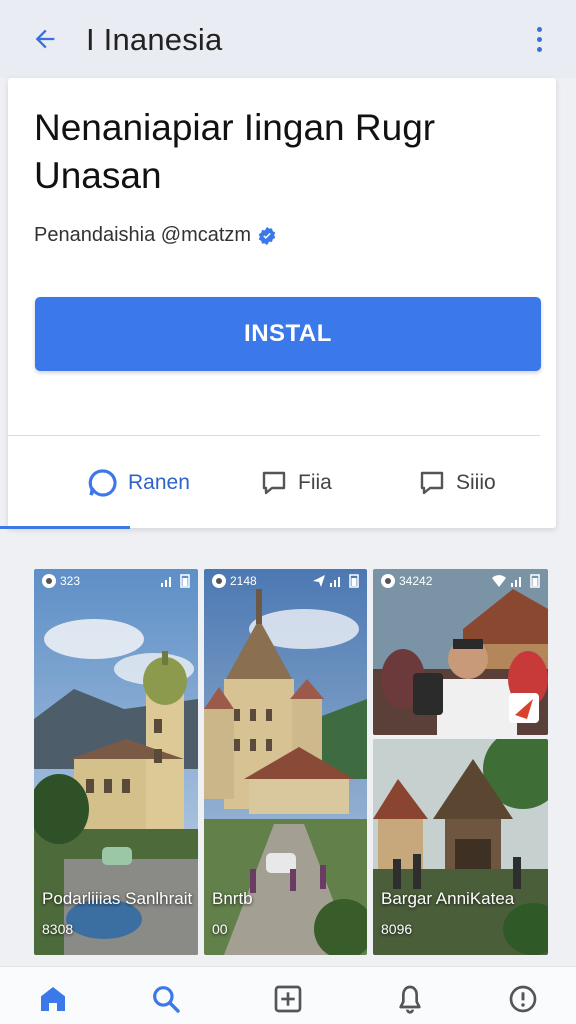  What do you see at coordinates (315, 482) in the screenshot?
I see `tab-label: Fiia` at bounding box center [315, 482].